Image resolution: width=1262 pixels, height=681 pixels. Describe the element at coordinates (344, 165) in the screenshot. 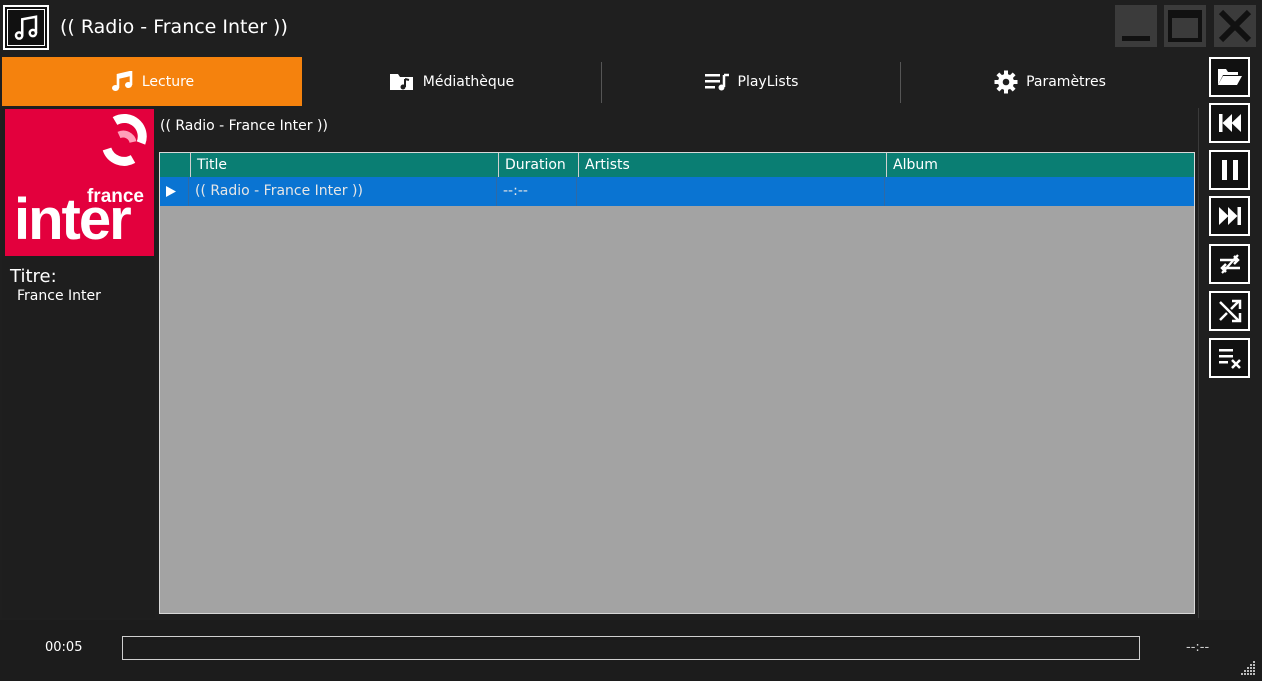

I see `column-header-title: Title` at that location.